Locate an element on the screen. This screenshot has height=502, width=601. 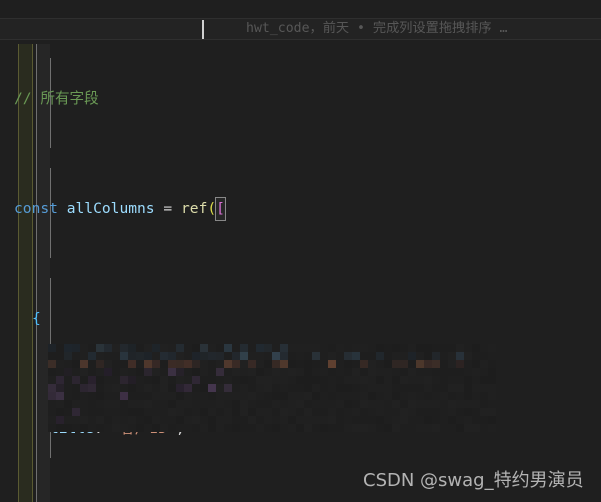
open-bracket: [ is located at coordinates (220, 208).